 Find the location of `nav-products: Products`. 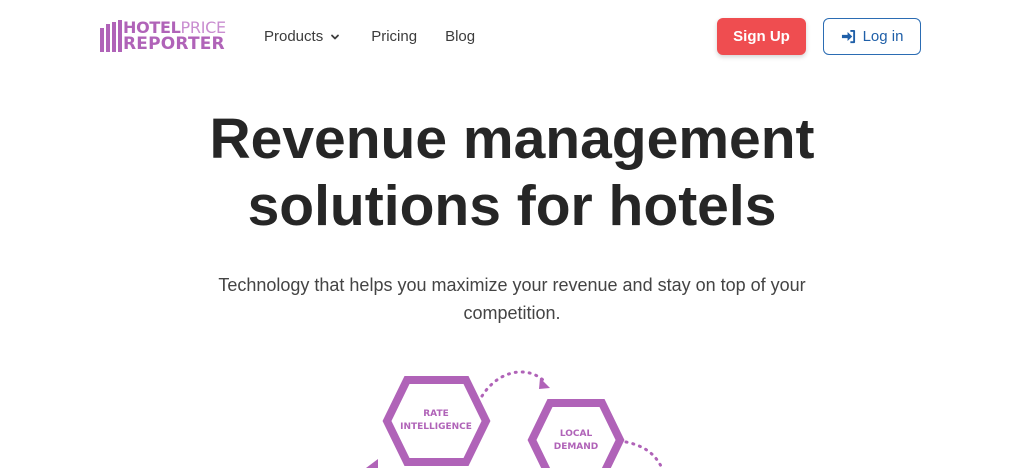

nav-products: Products is located at coordinates (302, 36).